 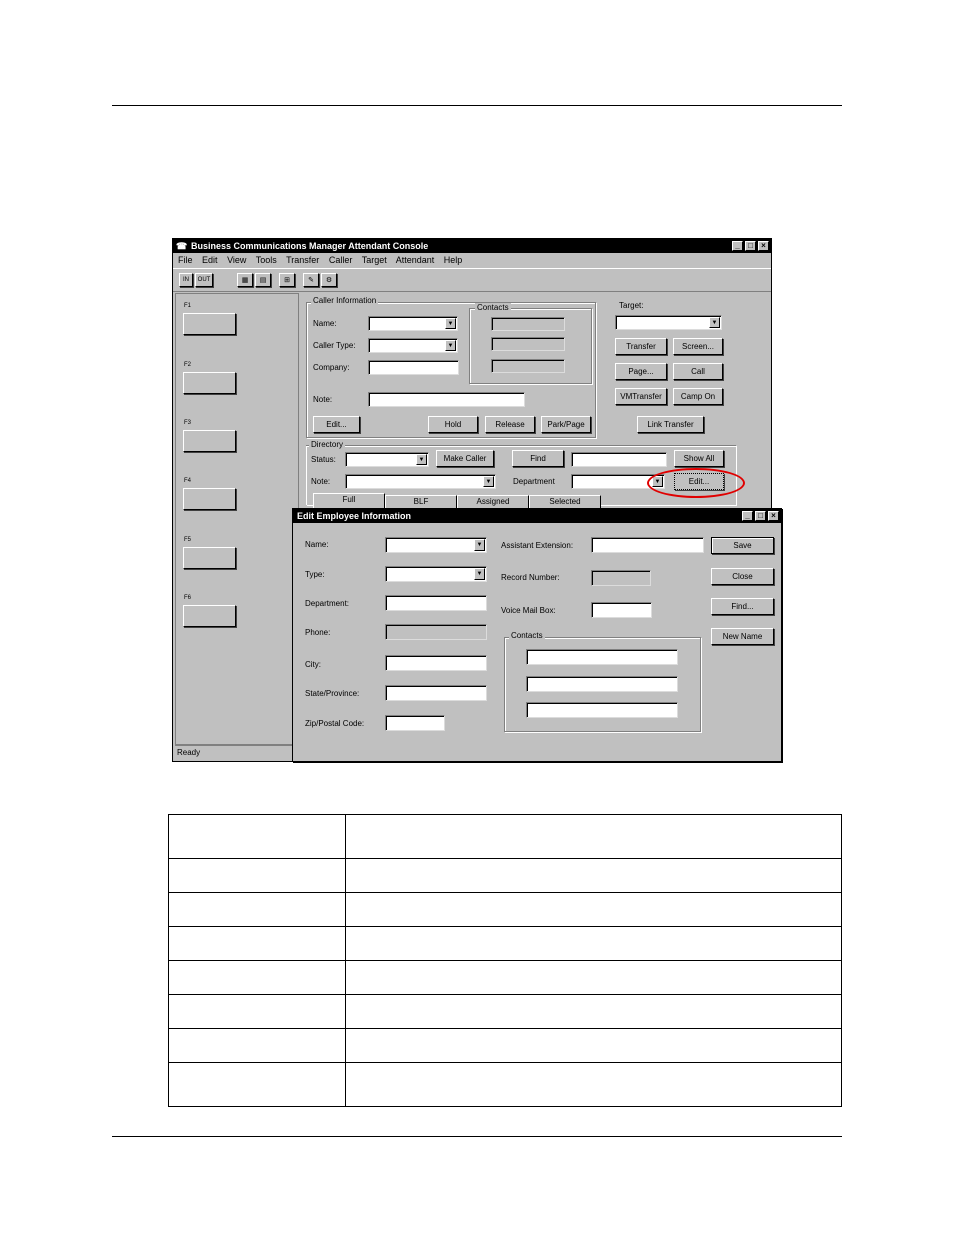 I want to click on menu-attendant: Attendant, so click(x=415, y=260).